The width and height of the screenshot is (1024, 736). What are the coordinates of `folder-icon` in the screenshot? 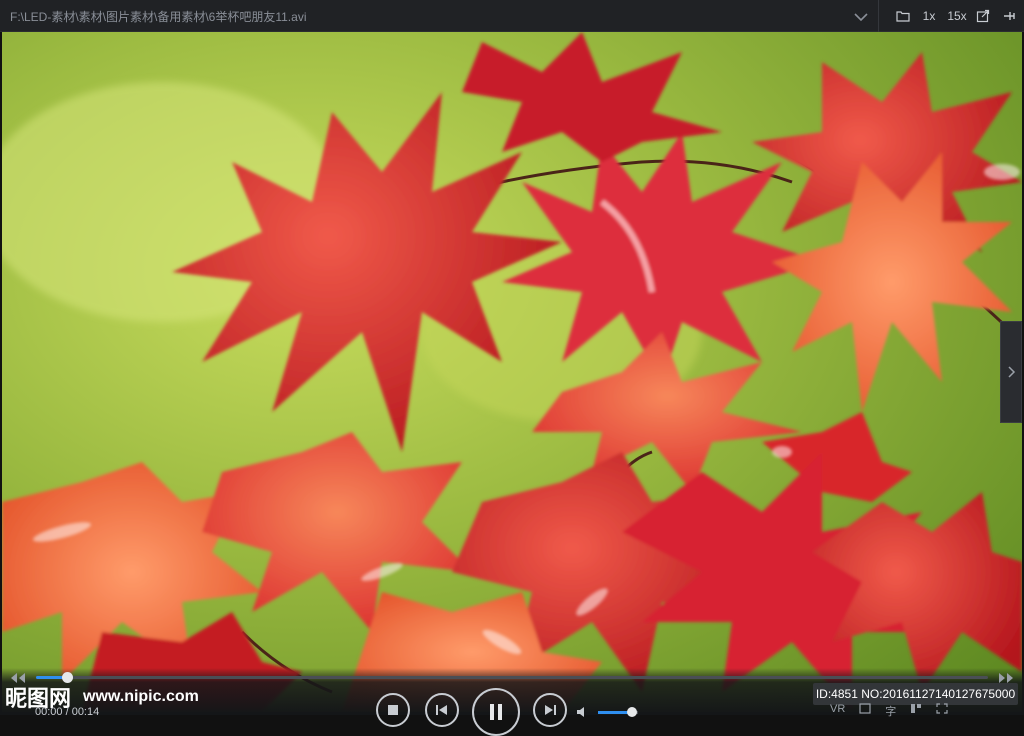 It's located at (903, 16).